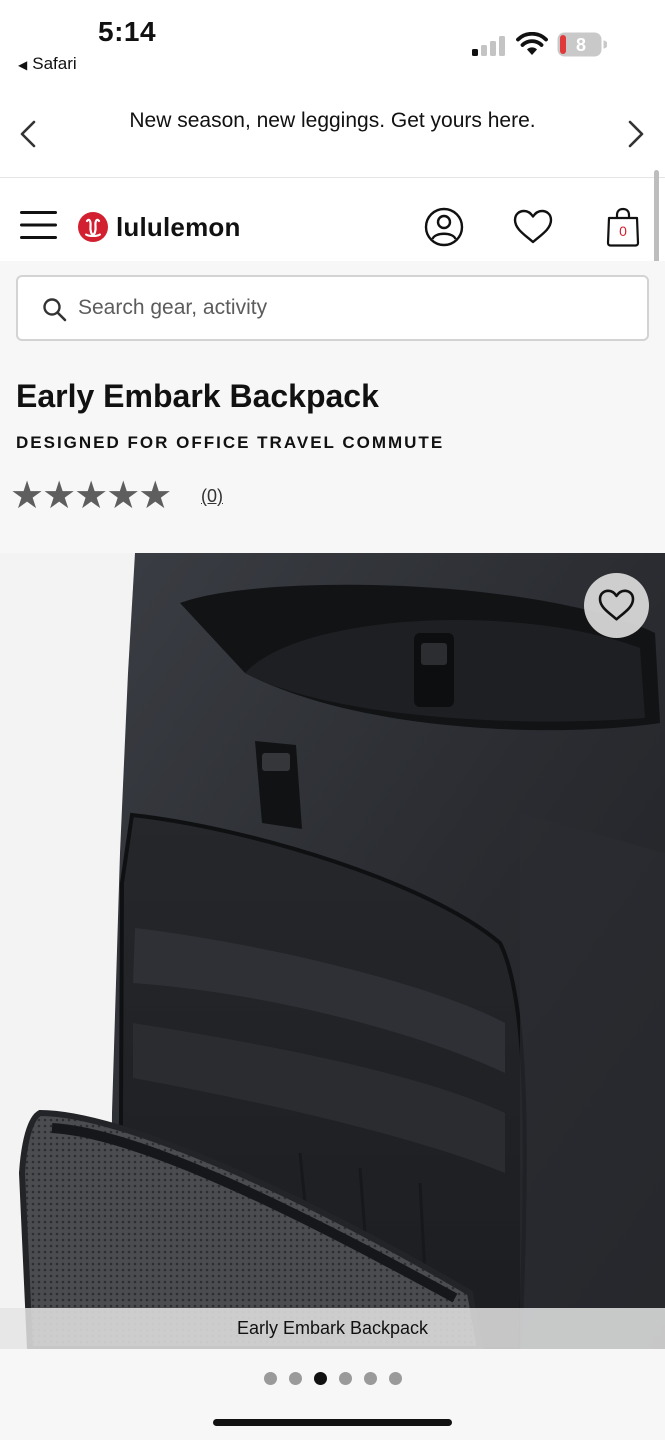 This screenshot has height=1440, width=665. Describe the element at coordinates (230, 442) in the screenshot. I see `product-activities: DESIGNED FOR OFFICE TRAVEL COMMUTE` at that location.